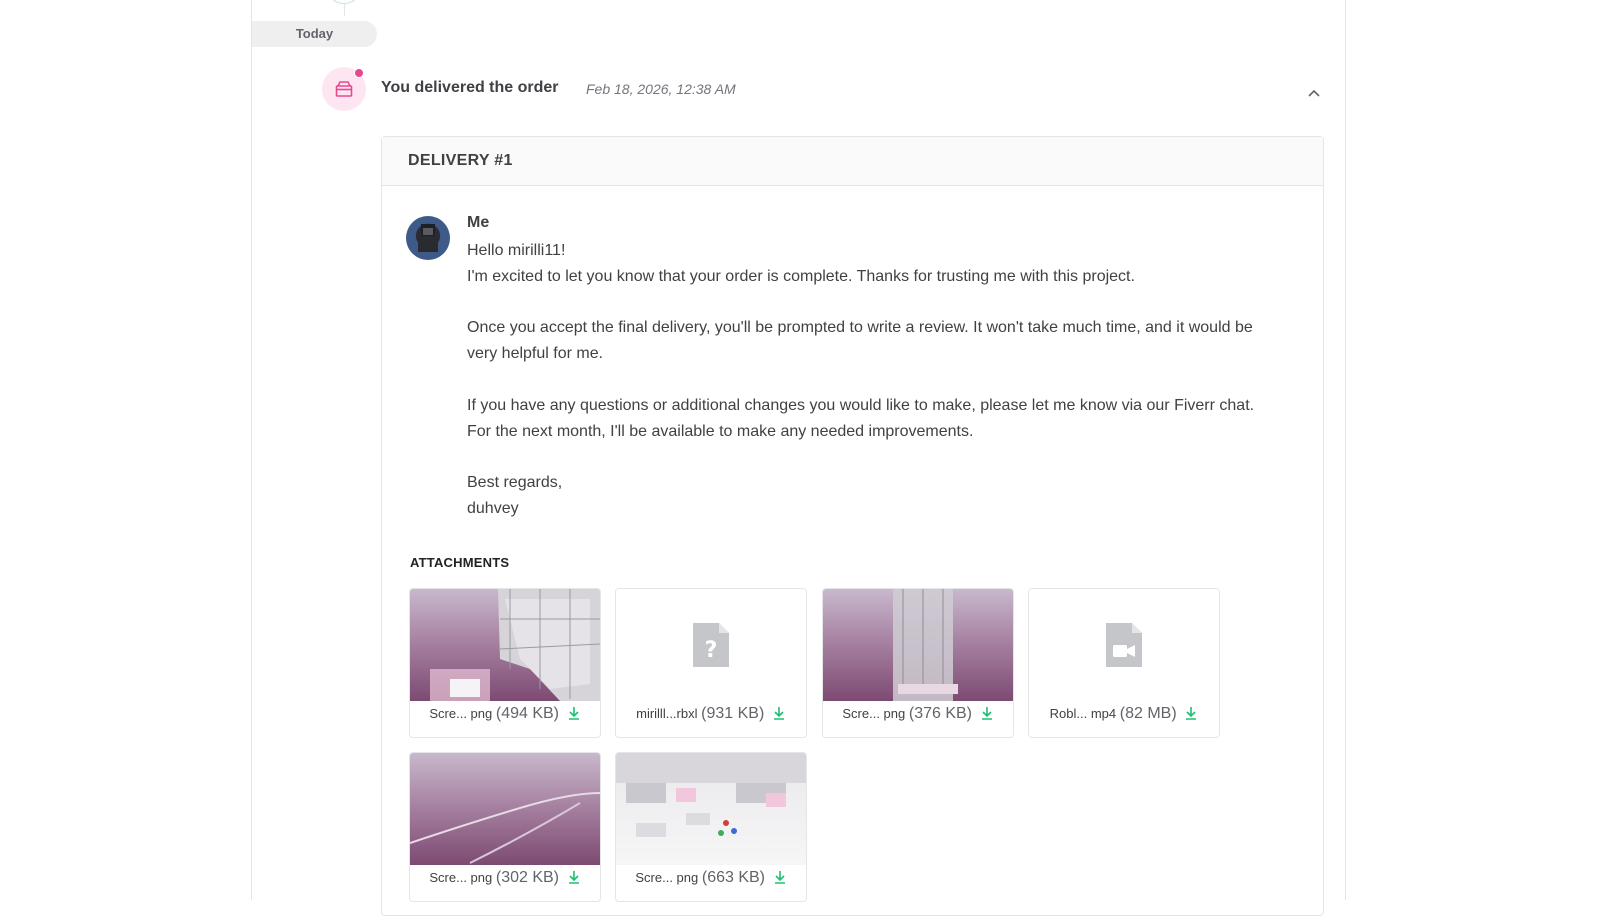 The image size is (1600, 916). I want to click on event-date: Feb 18, 2026, 12:38 AM, so click(661, 89).